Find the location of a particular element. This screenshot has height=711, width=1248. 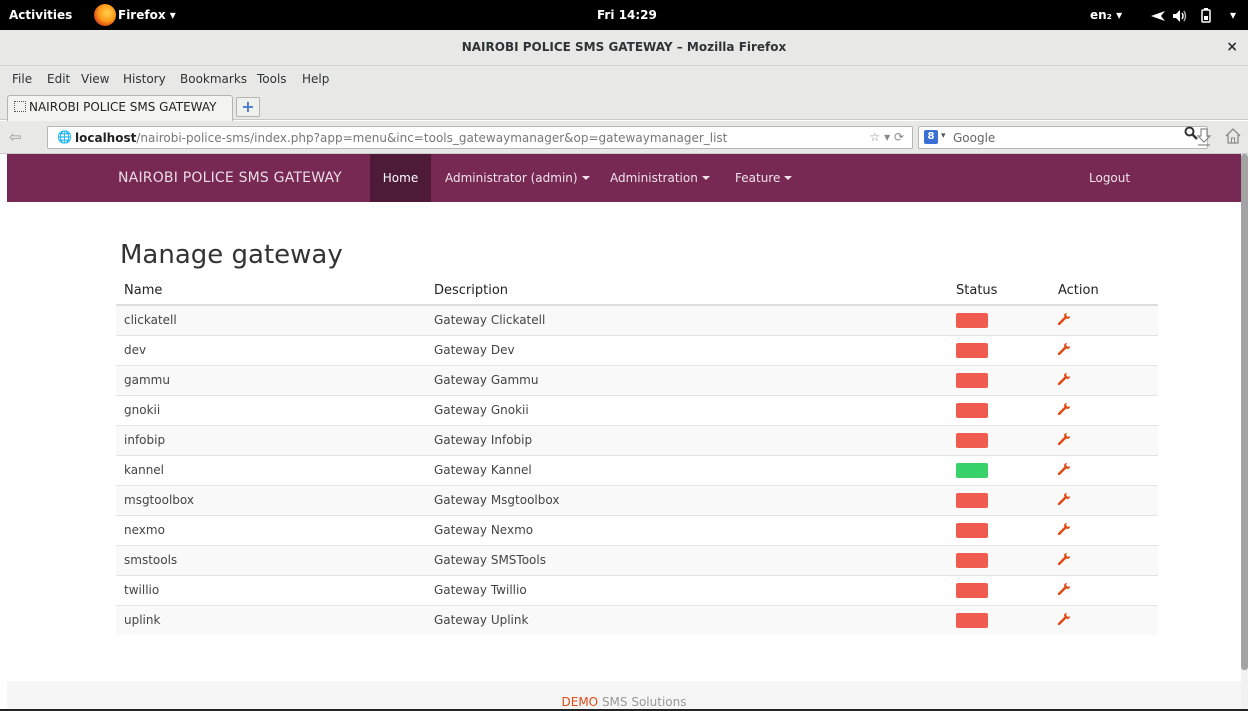

input-source-menu: en₂ ▾ is located at coordinates (1106, 15).